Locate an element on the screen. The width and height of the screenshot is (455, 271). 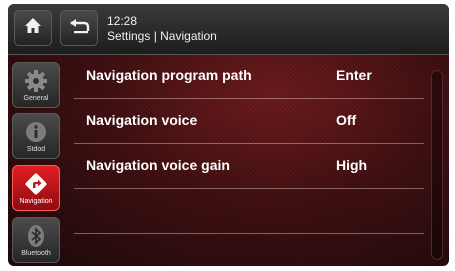
setting-value: Enter is located at coordinates (354, 75).